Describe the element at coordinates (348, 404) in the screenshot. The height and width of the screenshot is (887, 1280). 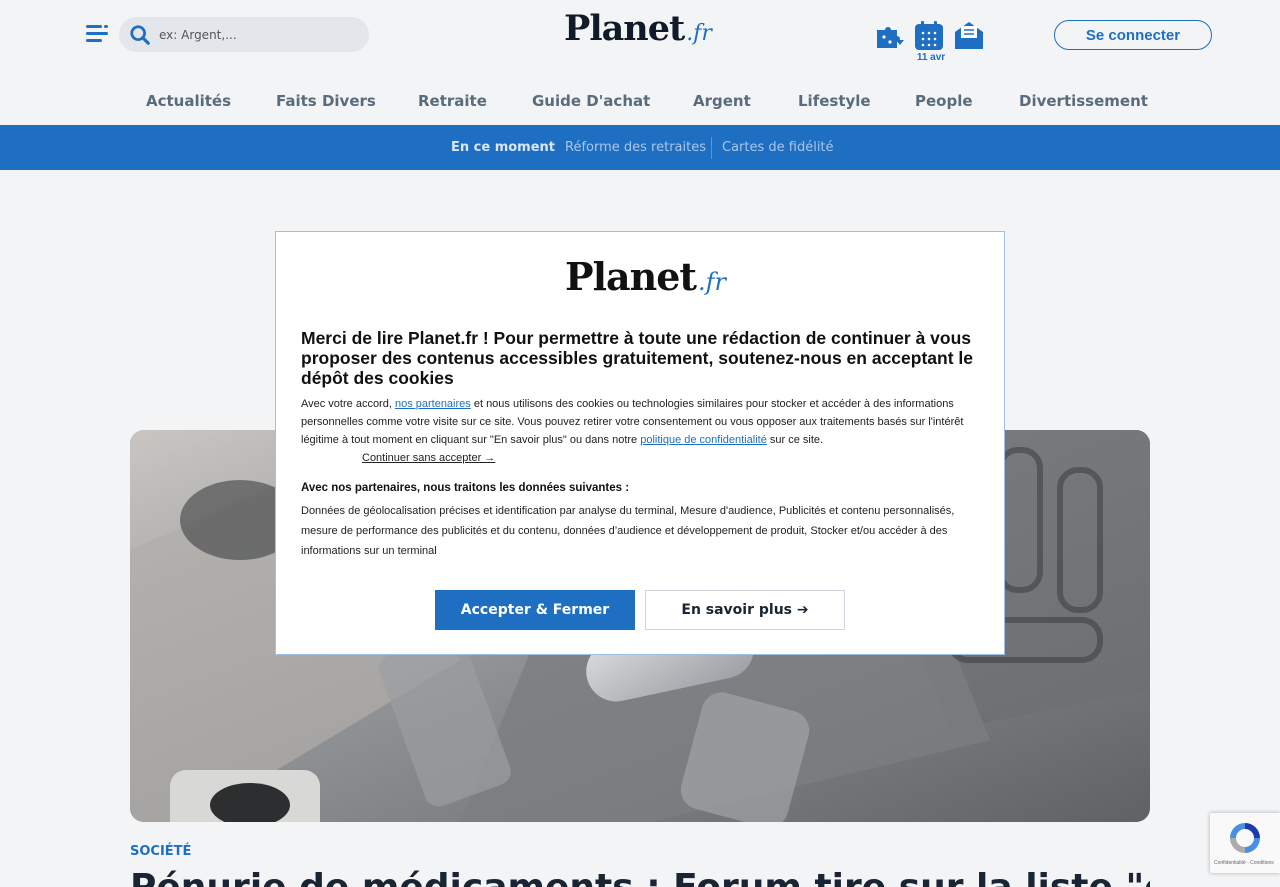
I see `consent-body-text: Avec votre accord,` at that location.